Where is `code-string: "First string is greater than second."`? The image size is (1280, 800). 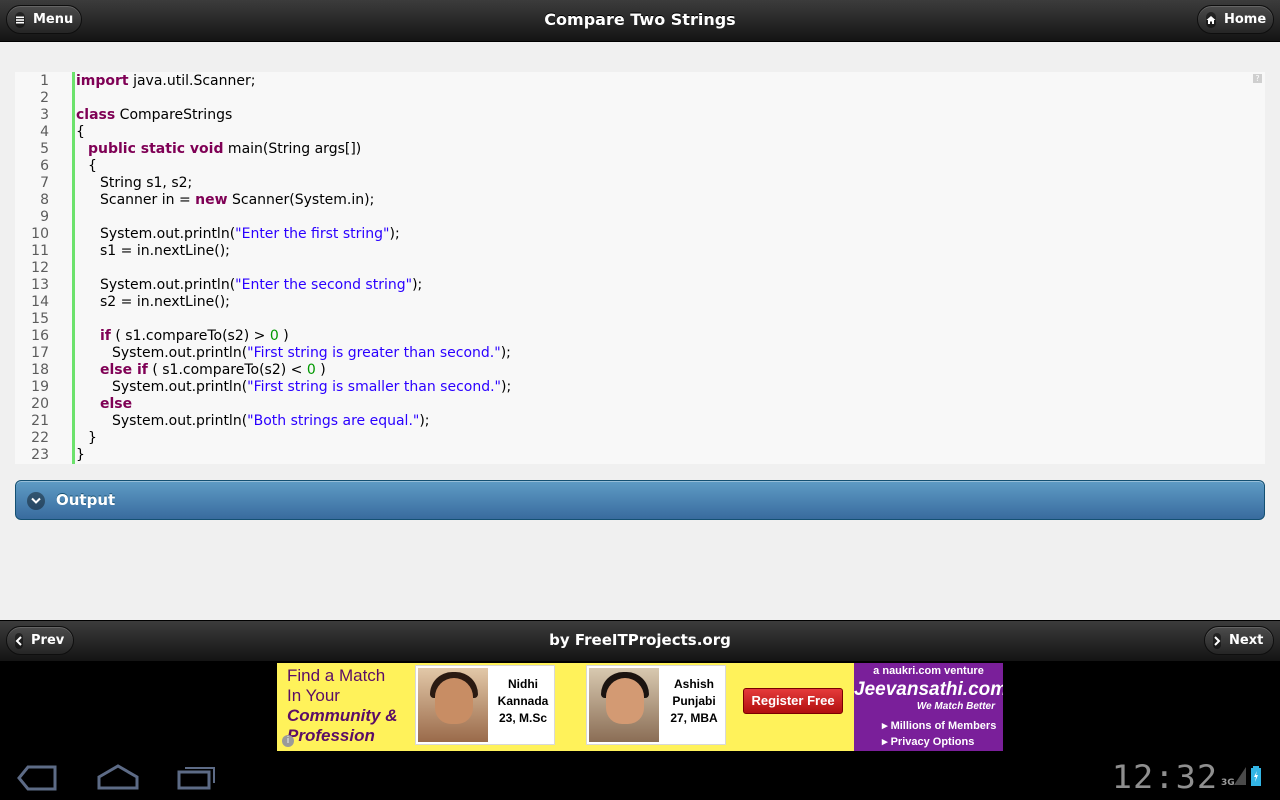 code-string: "First string is greater than second." is located at coordinates (374, 353).